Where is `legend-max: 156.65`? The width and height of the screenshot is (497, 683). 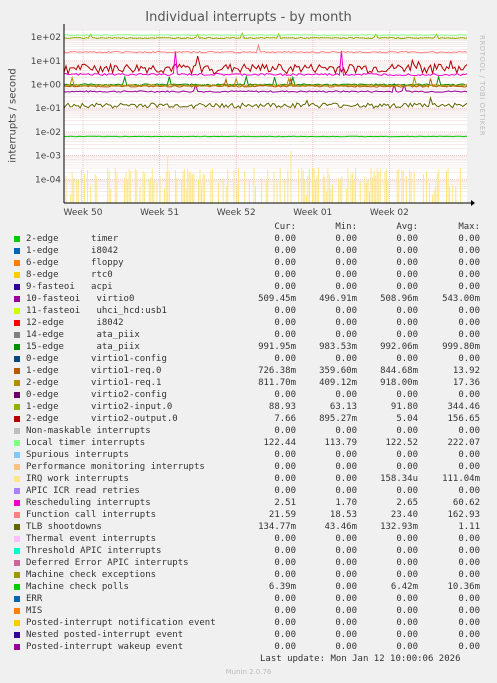
legend-max: 156.65 is located at coordinates (463, 419).